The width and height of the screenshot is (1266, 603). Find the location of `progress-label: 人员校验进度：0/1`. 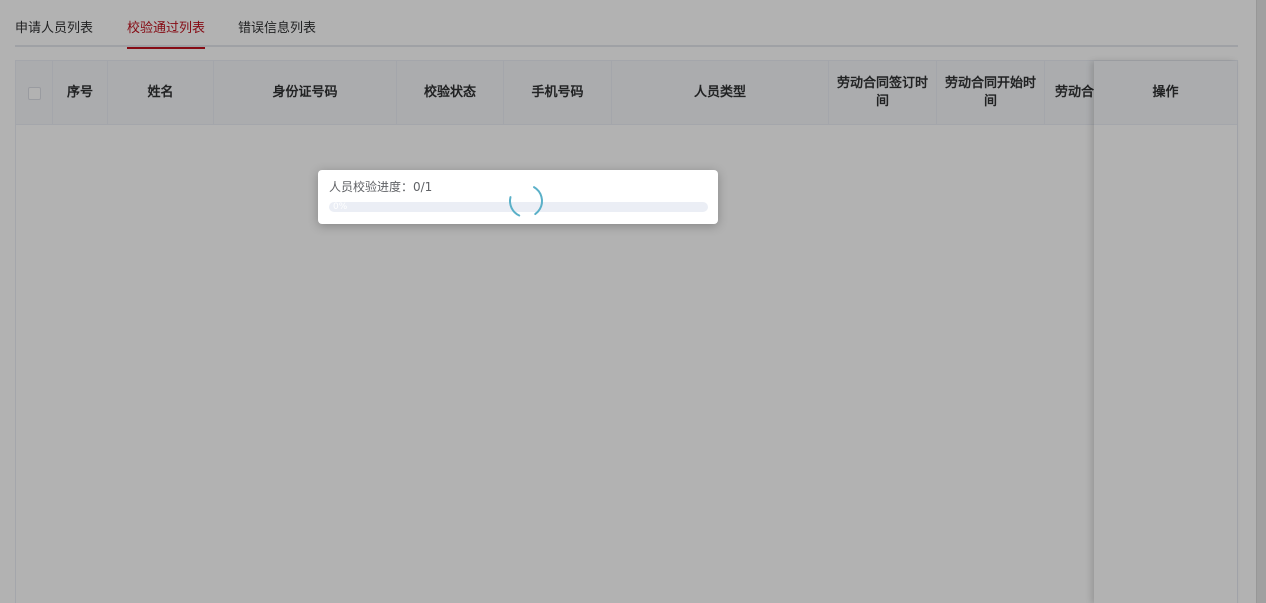

progress-label: 人员校验进度：0/1 is located at coordinates (381, 187).